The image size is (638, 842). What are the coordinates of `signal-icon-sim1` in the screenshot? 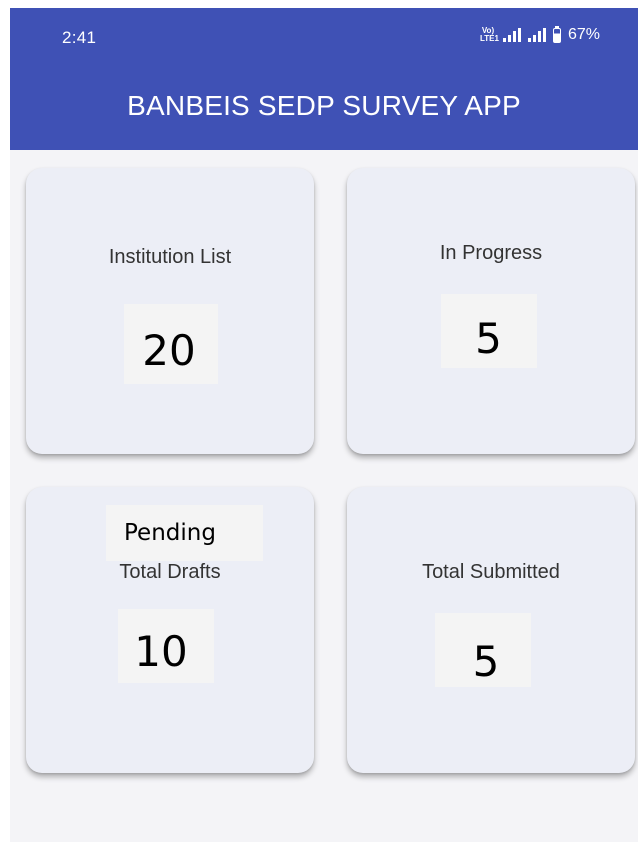 It's located at (511, 35).